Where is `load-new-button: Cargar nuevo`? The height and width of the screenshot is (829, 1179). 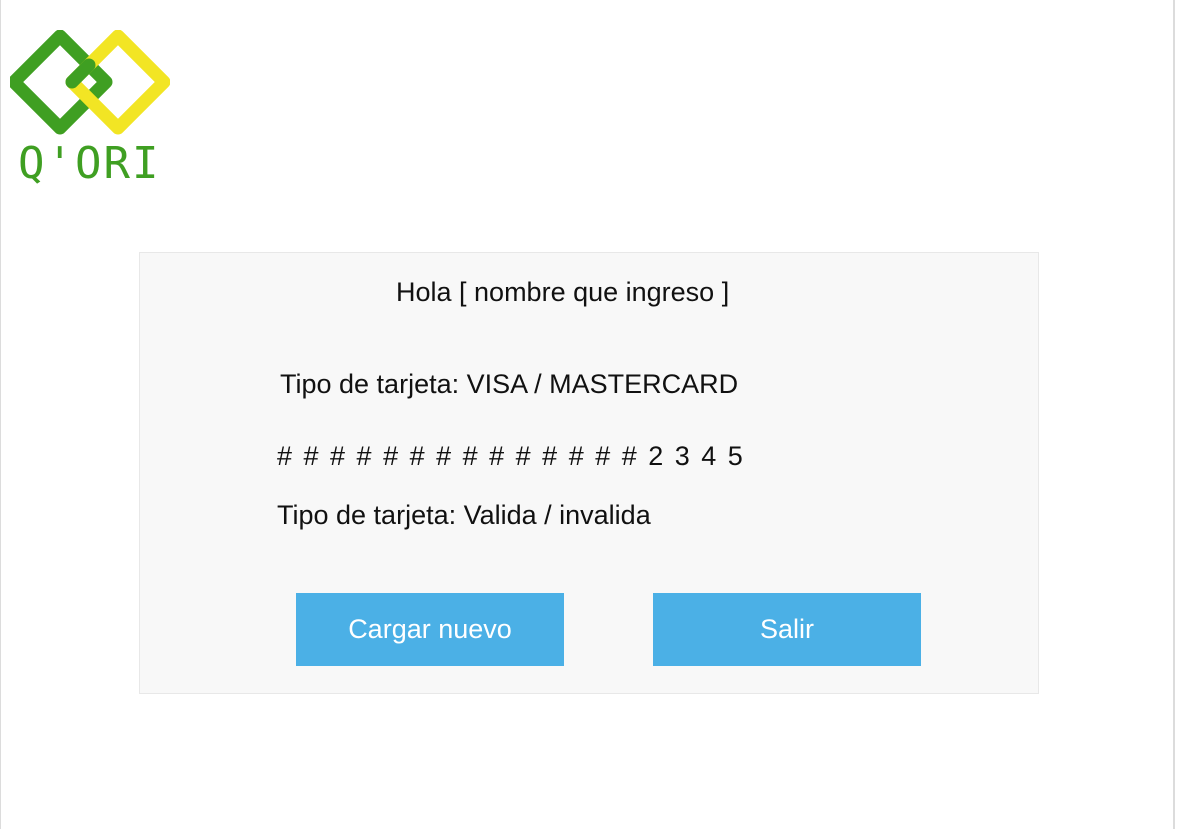 load-new-button: Cargar nuevo is located at coordinates (430, 629).